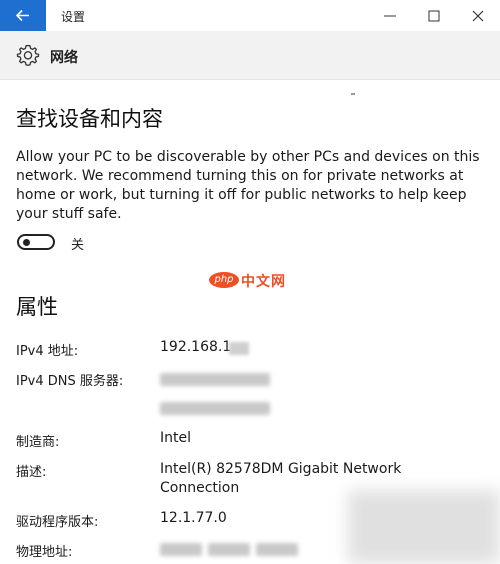 This screenshot has height=564, width=500. What do you see at coordinates (175, 438) in the screenshot?
I see `manufacturer-value: Intel` at bounding box center [175, 438].